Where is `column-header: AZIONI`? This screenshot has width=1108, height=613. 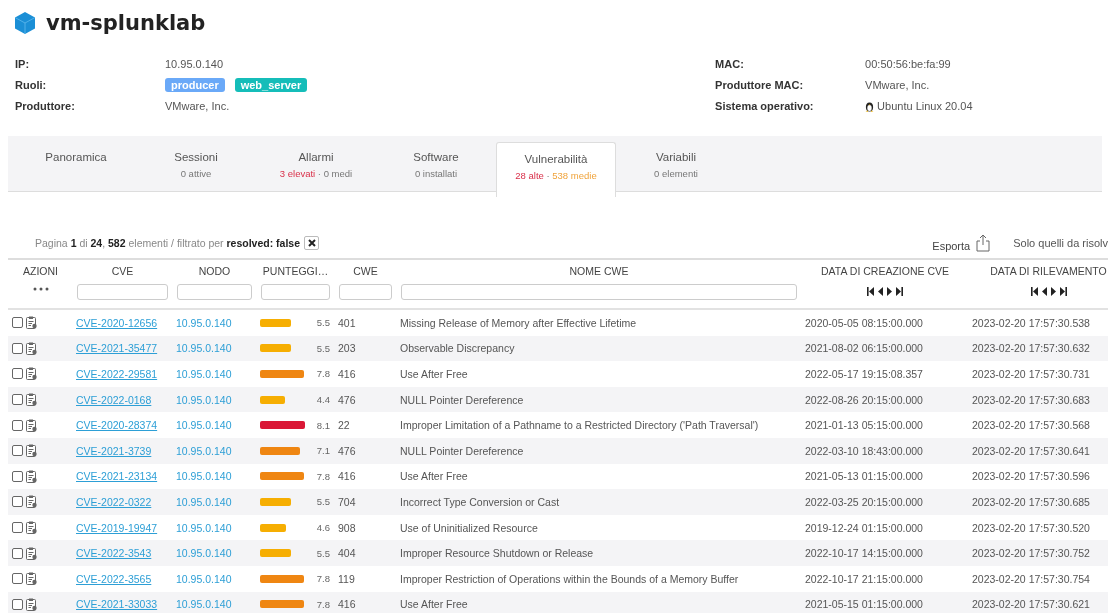
column-header: AZIONI is located at coordinates (40, 271).